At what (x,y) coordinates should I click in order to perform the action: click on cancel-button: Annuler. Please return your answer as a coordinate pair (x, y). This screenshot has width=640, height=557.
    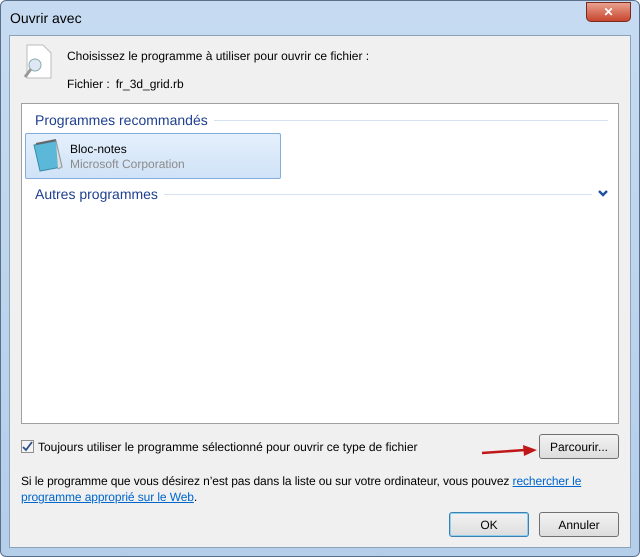
    Looking at the image, I should click on (579, 524).